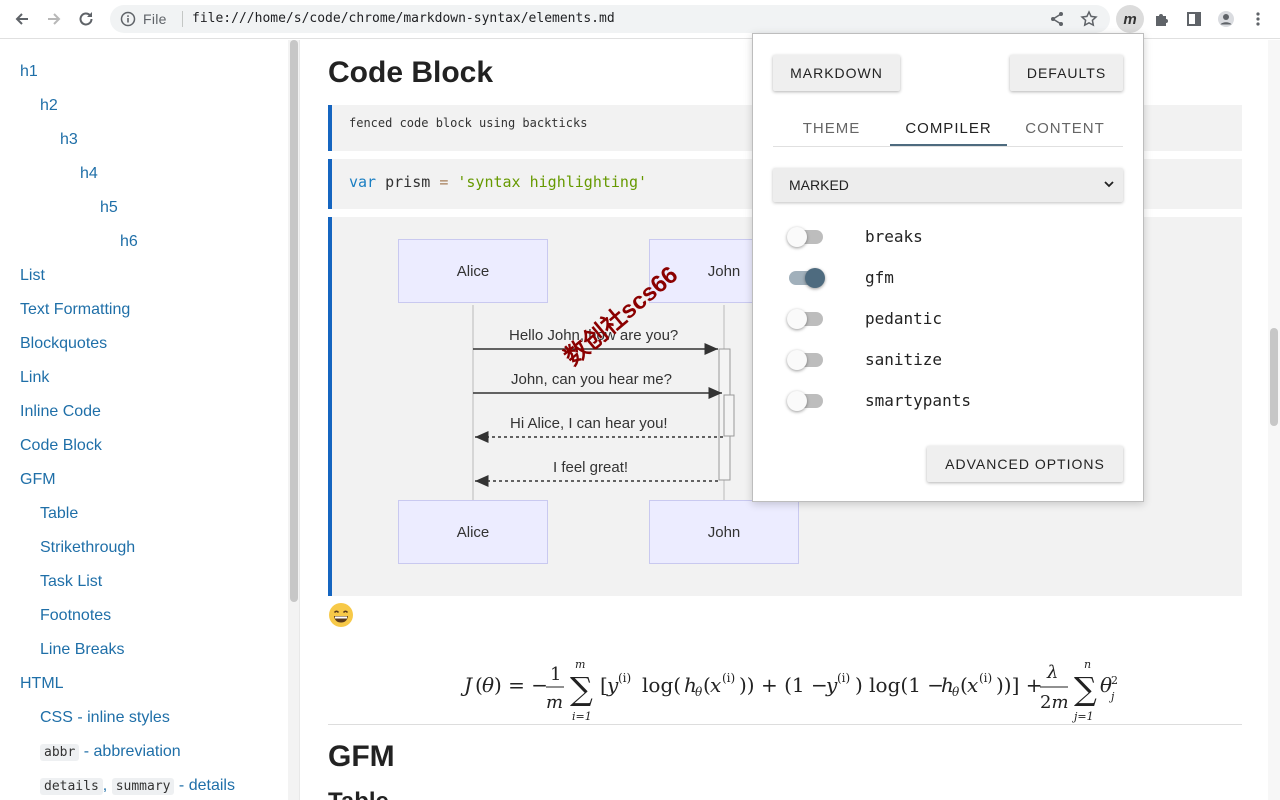  I want to click on markdown-button: MARKDOWN, so click(836, 73).